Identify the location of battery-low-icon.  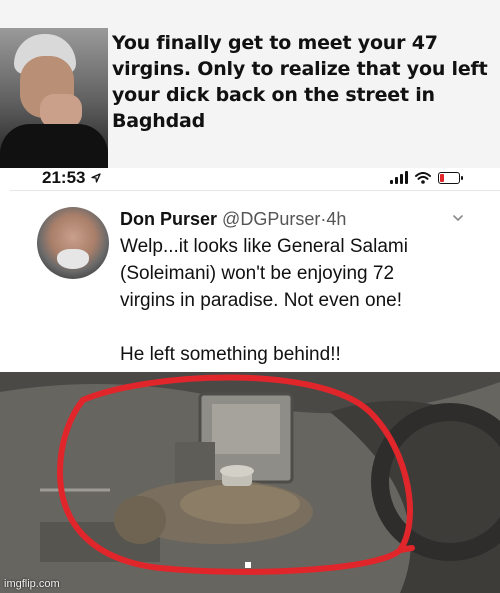
(450, 177).